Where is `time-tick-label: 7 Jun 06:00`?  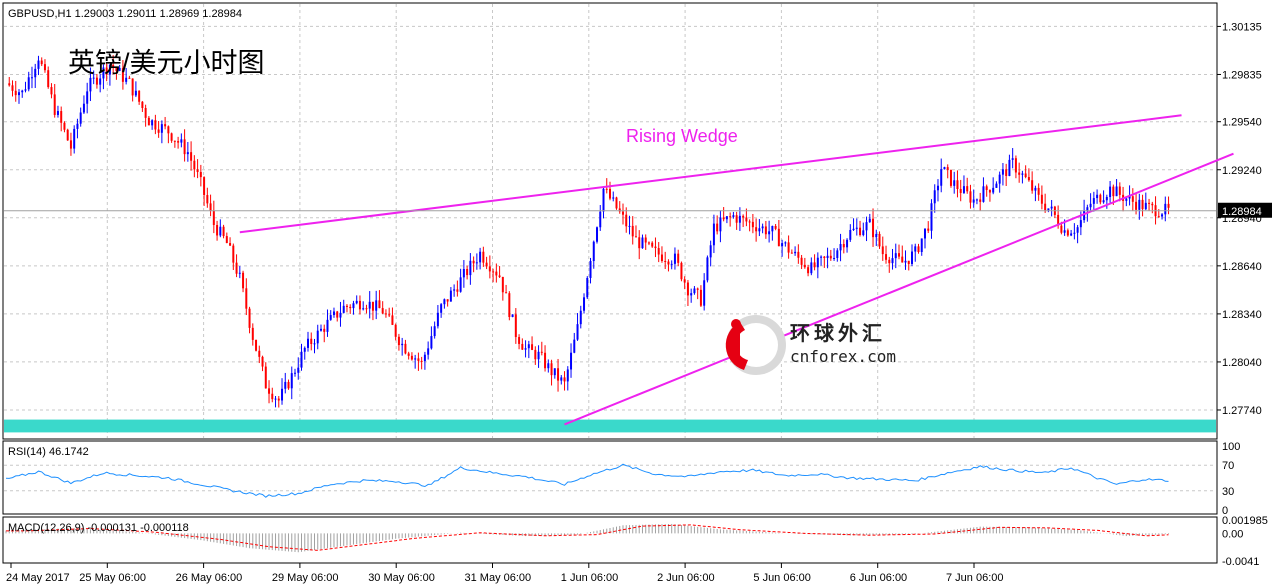
time-tick-label: 7 Jun 06:00 is located at coordinates (975, 578).